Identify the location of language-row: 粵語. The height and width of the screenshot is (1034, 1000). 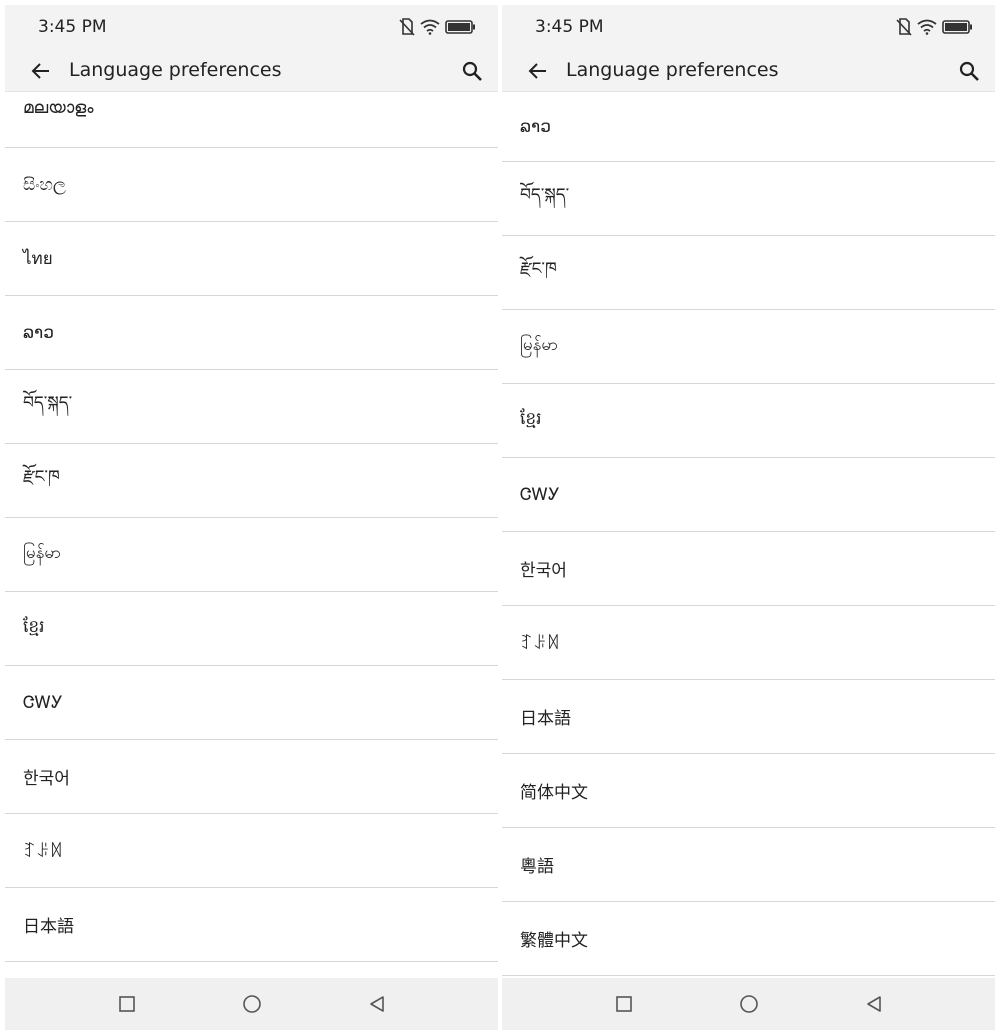
(748, 865).